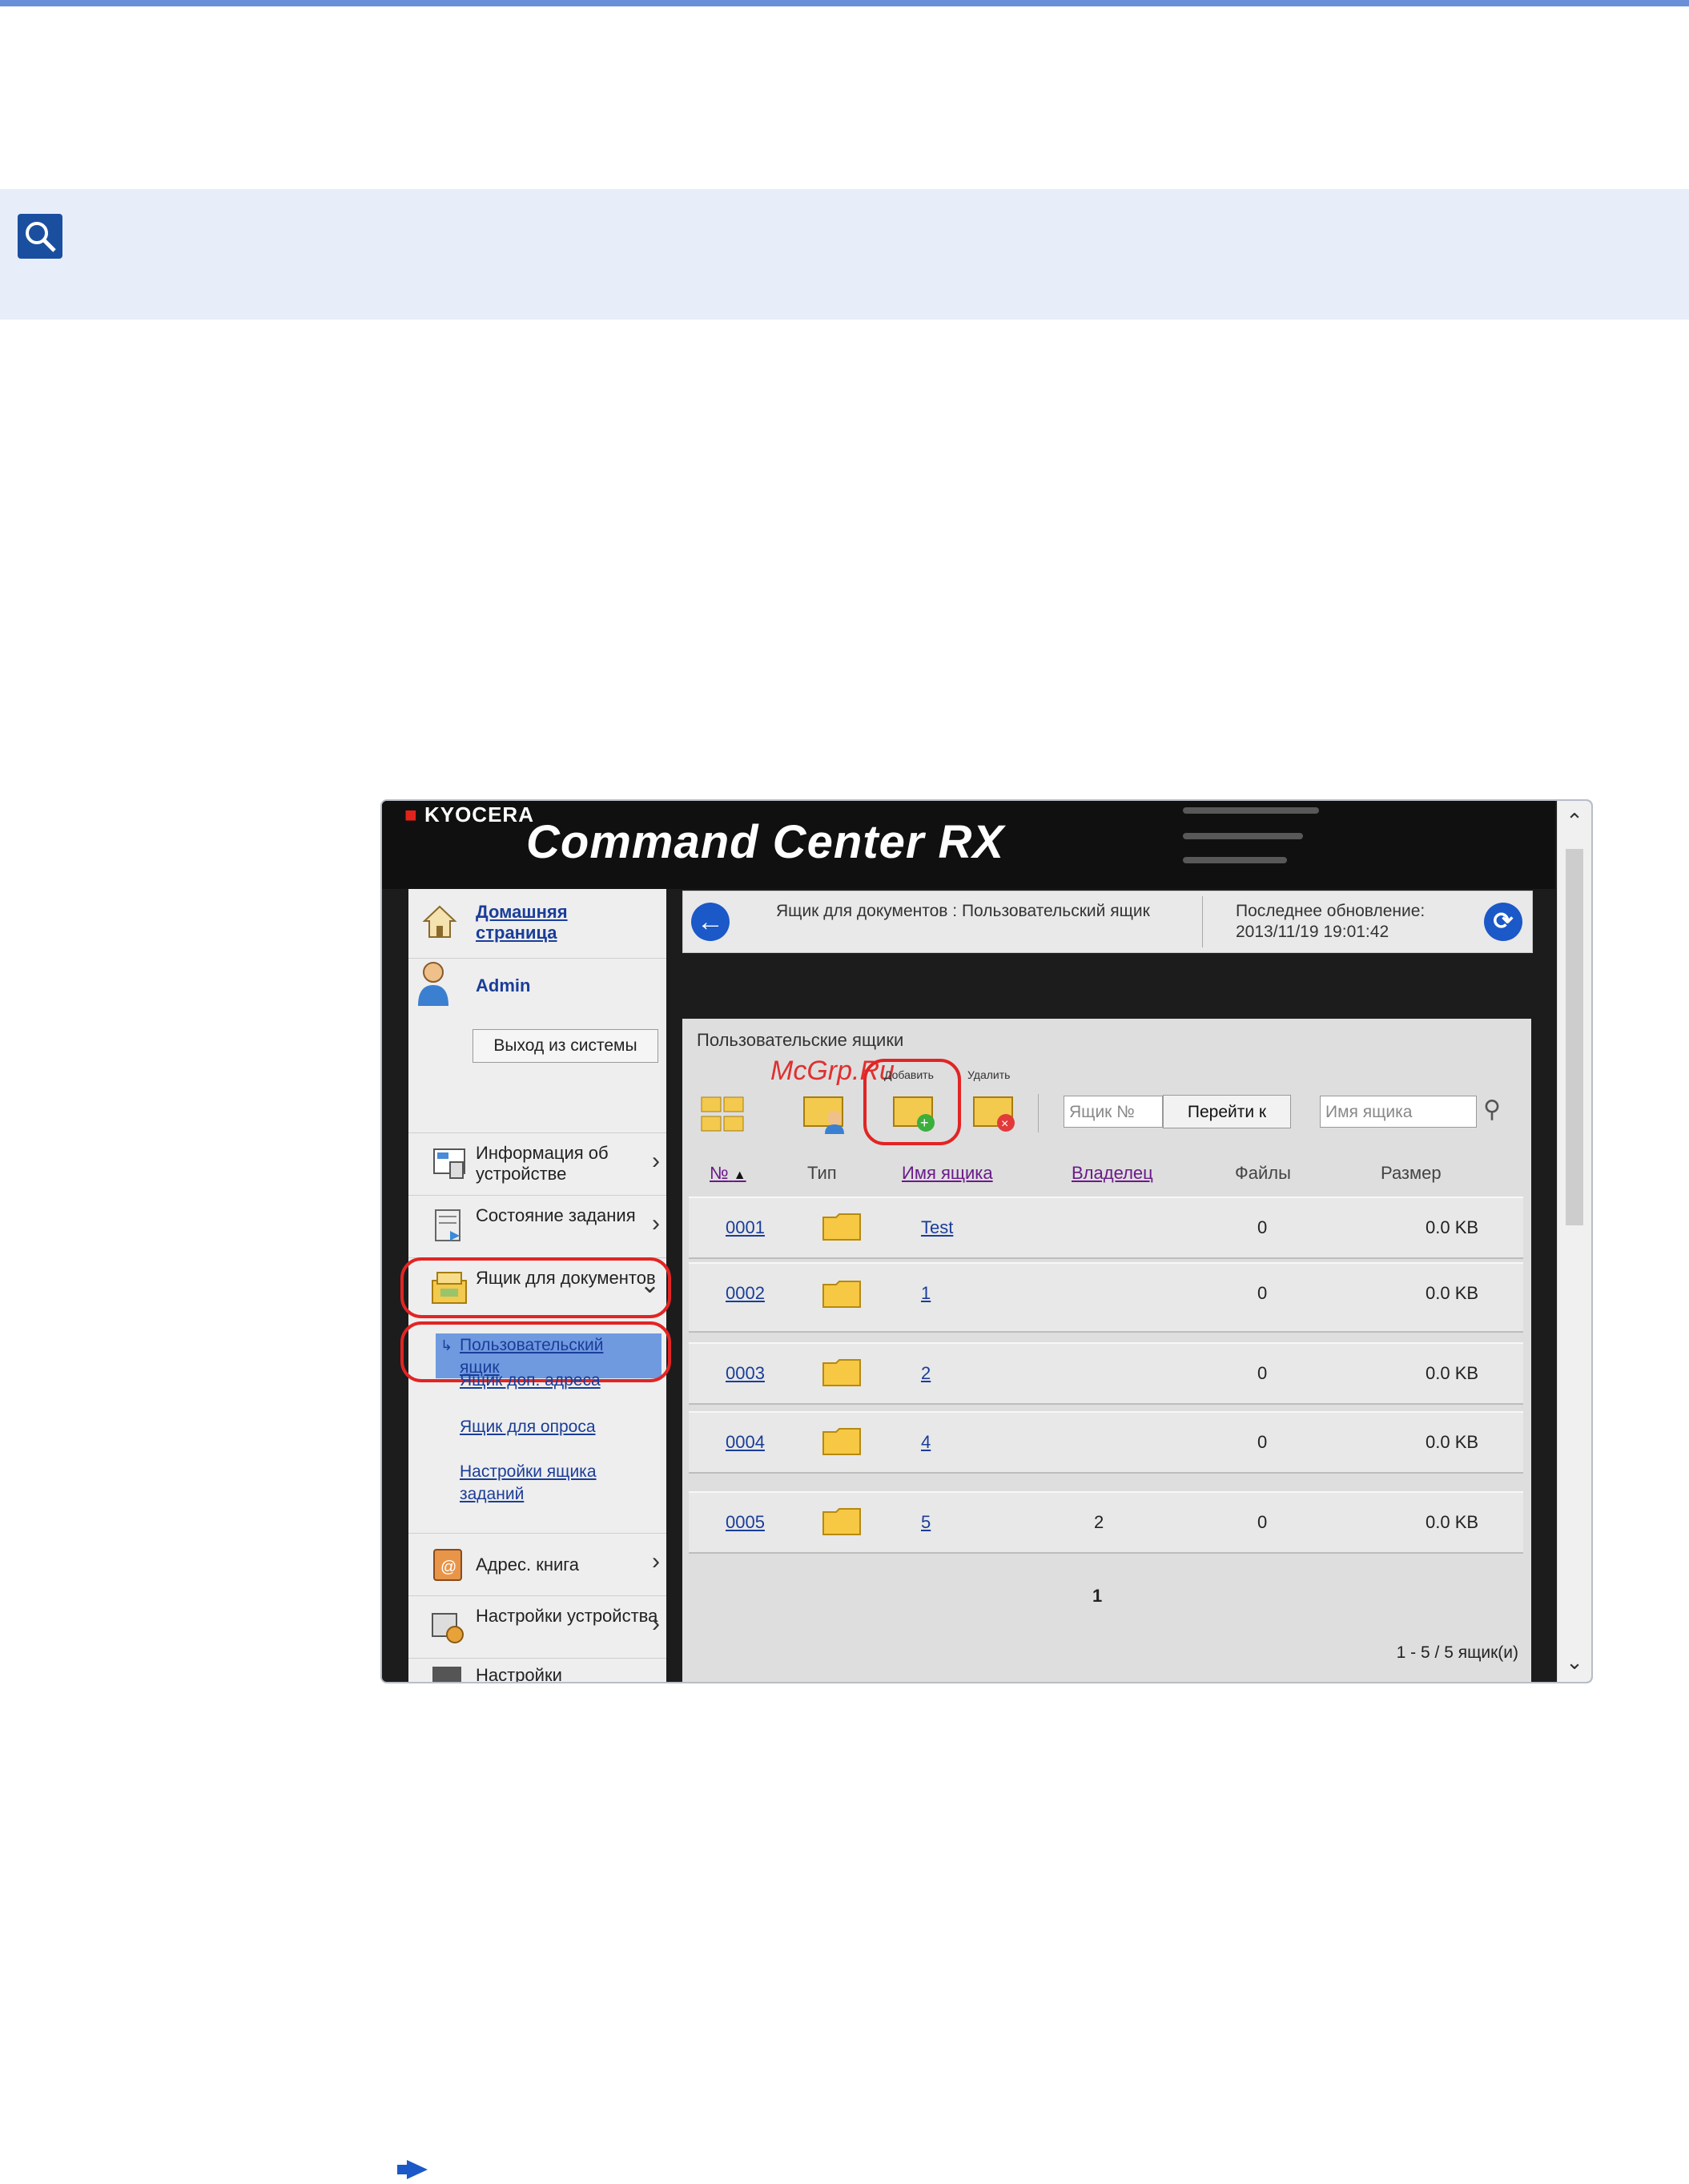 This screenshot has height=2184, width=1689. What do you see at coordinates (1457, 1652) in the screenshot?
I see `box-count: 1 - 5 / 5 ящик(и)` at bounding box center [1457, 1652].